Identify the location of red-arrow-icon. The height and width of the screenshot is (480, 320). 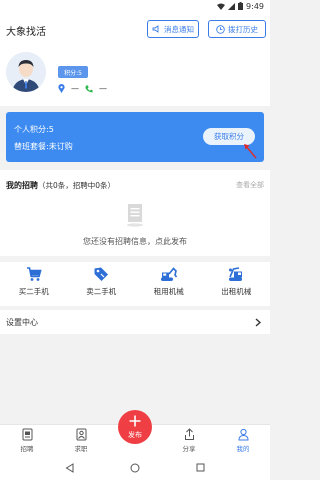
(250, 151).